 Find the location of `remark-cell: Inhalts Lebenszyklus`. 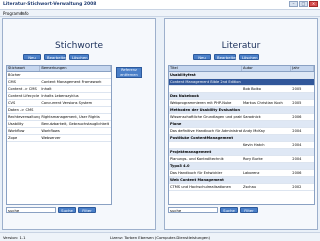

remark-cell: Inhalts Lebenszyklus is located at coordinates (60, 96).